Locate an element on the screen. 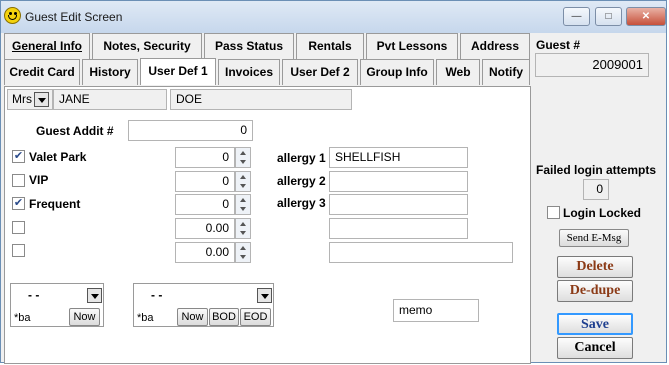  smiley-app-icon is located at coordinates (12, 15).